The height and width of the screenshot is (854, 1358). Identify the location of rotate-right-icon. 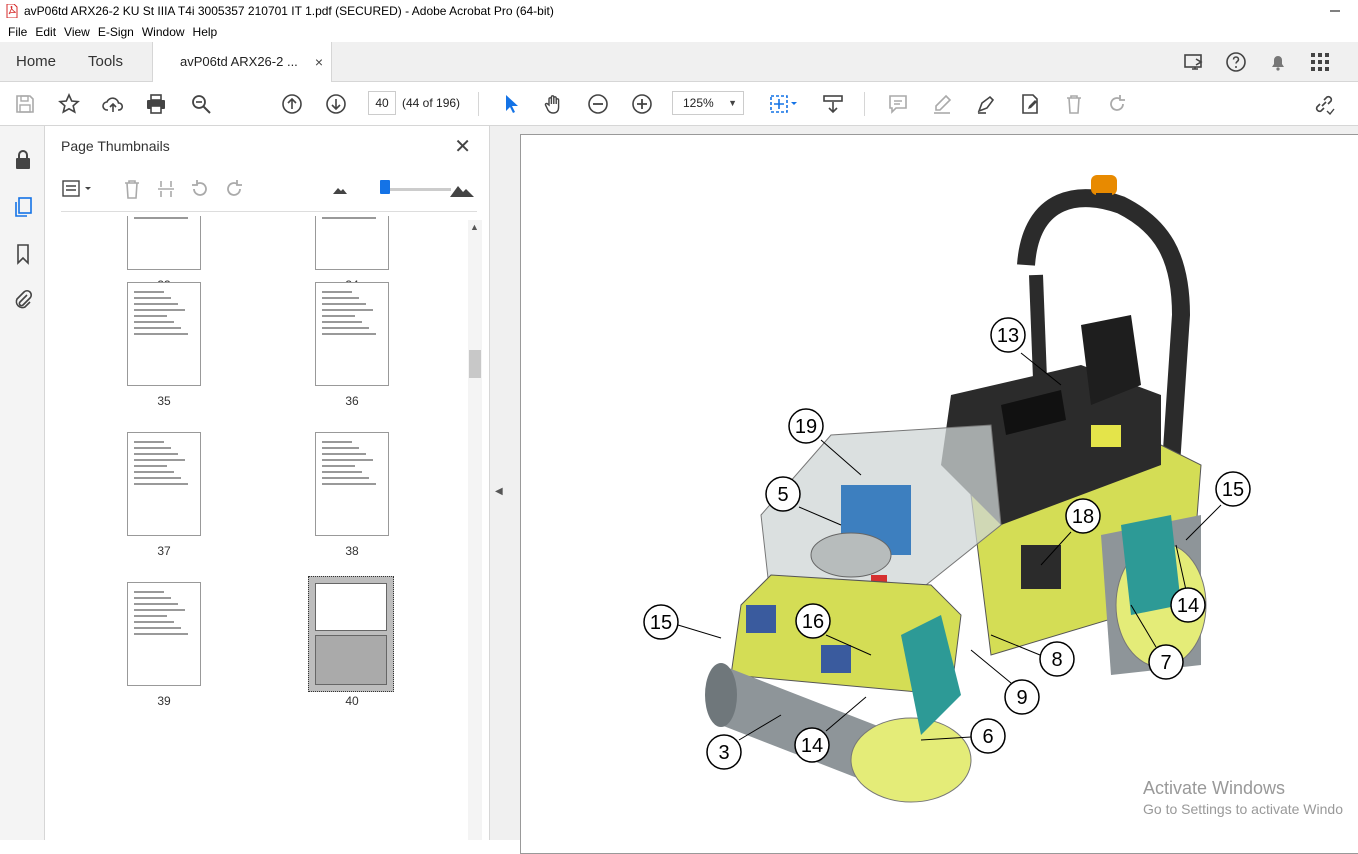
(234, 189).